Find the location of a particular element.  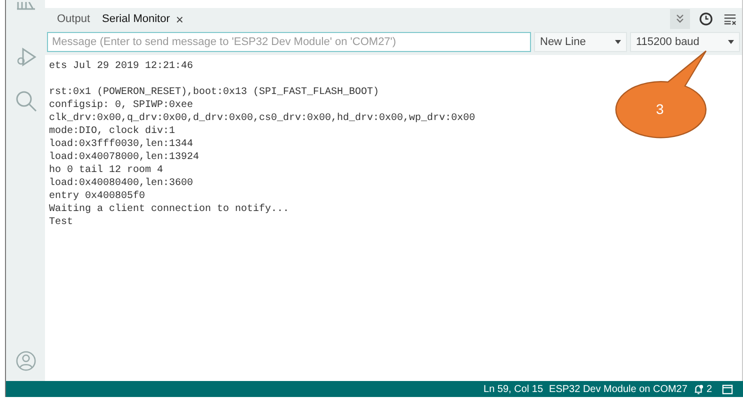

output-line: load:0x3fff0030,len:1344 is located at coordinates (121, 144).